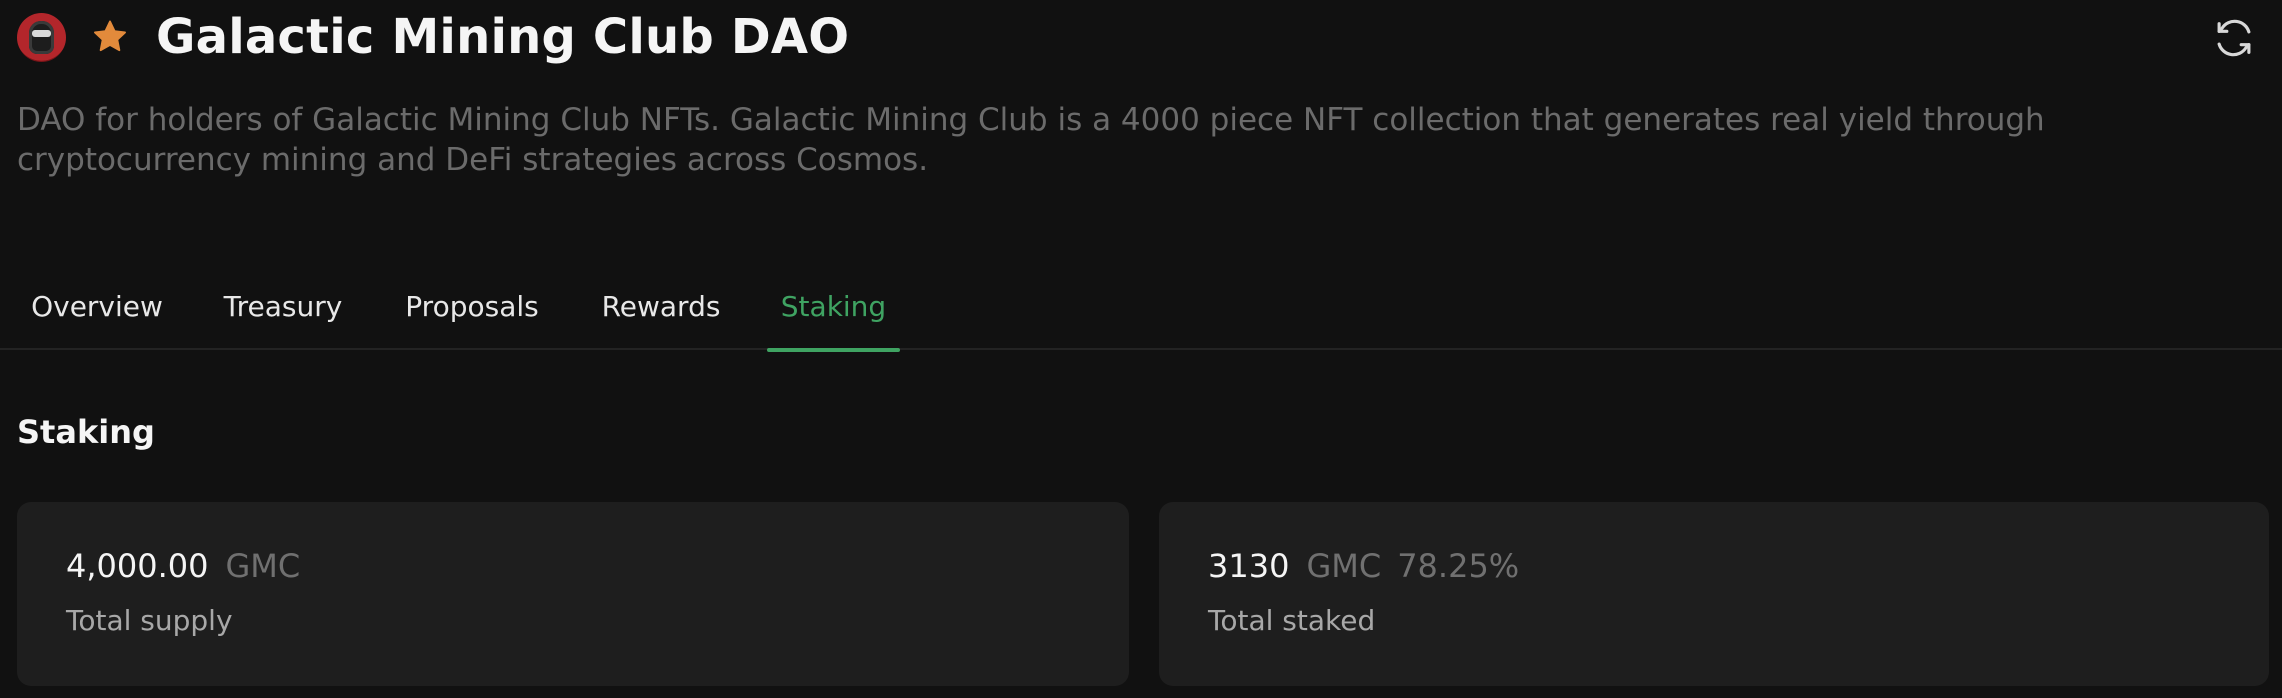 This screenshot has height=698, width=2282. I want to click on refresh-icon, so click(2234, 38).